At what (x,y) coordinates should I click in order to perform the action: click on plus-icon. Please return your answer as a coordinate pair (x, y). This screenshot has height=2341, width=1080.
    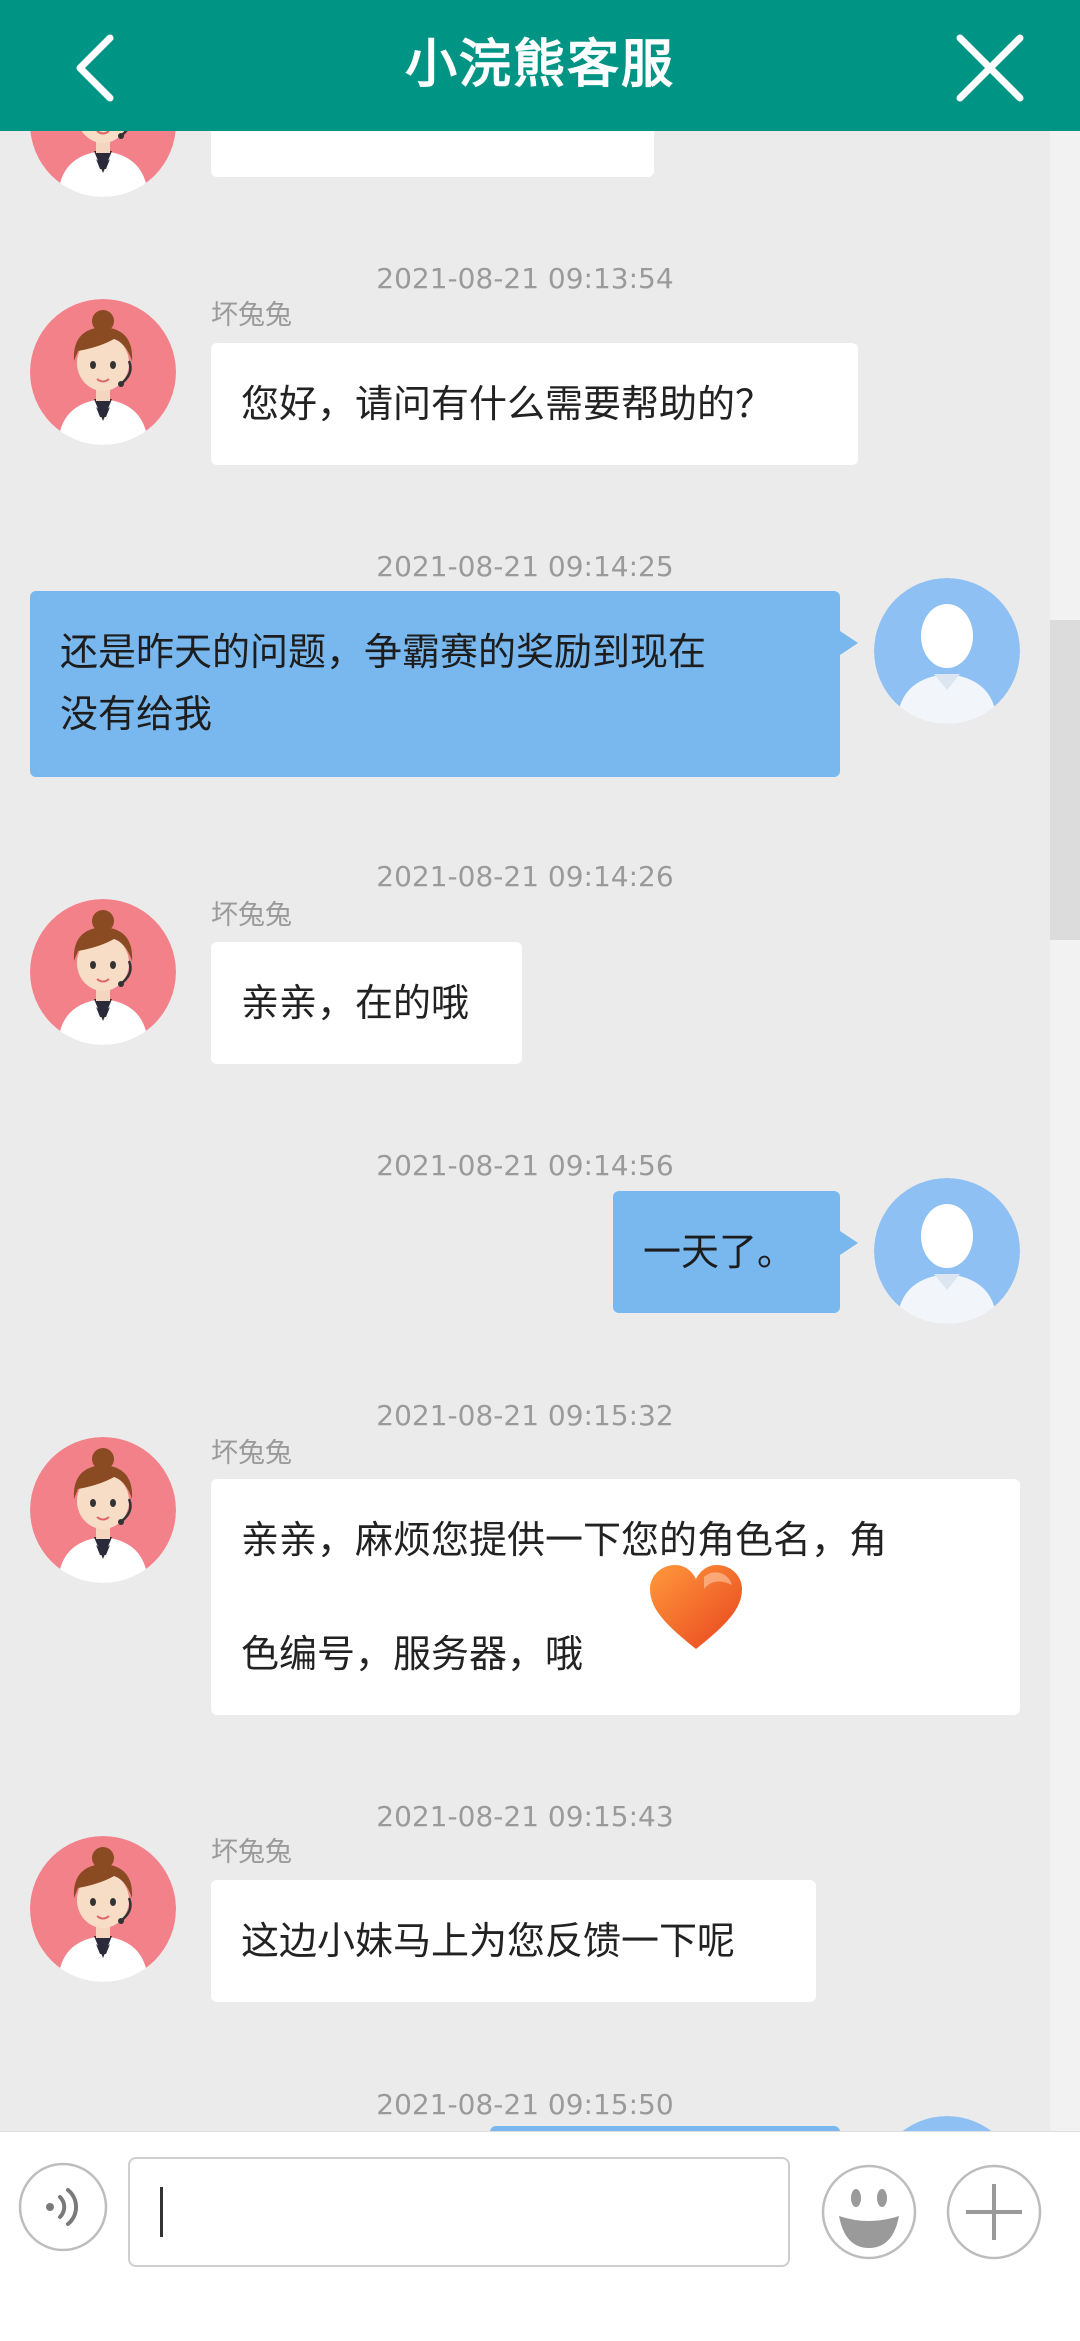
    Looking at the image, I should click on (994, 2212).